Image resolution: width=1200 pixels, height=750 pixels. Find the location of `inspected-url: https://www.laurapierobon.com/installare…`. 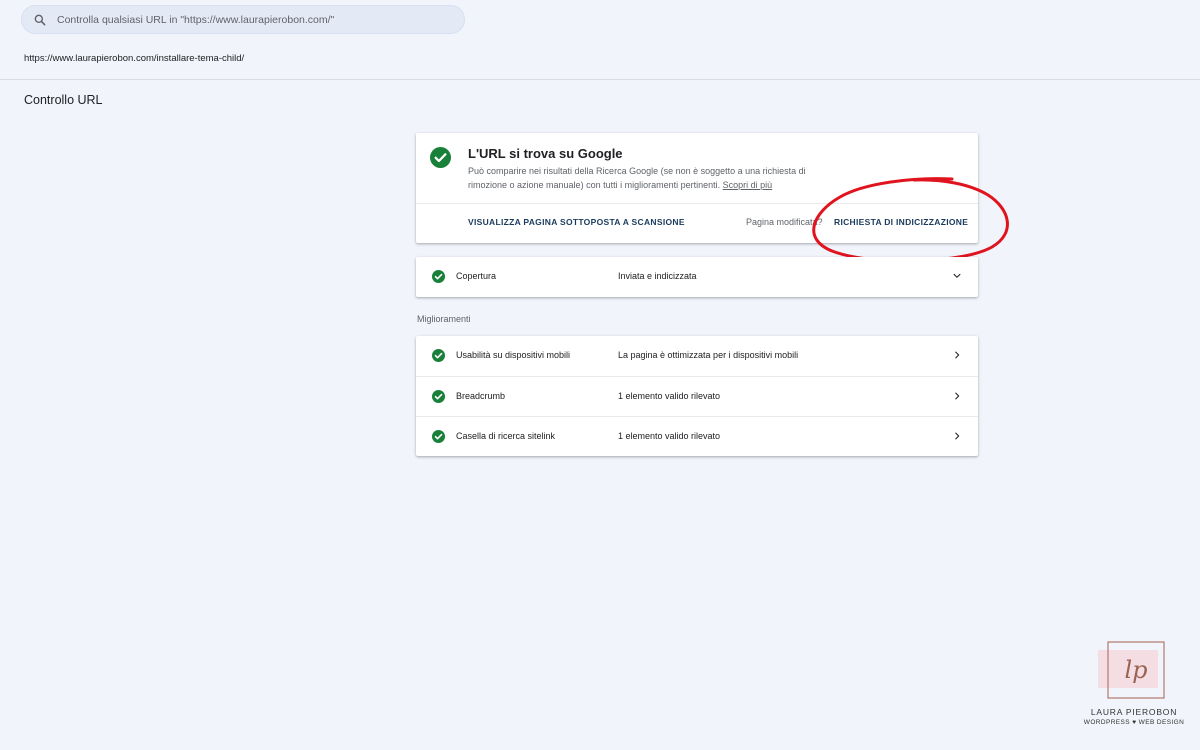

inspected-url: https://www.laurapierobon.com/installare… is located at coordinates (134, 58).